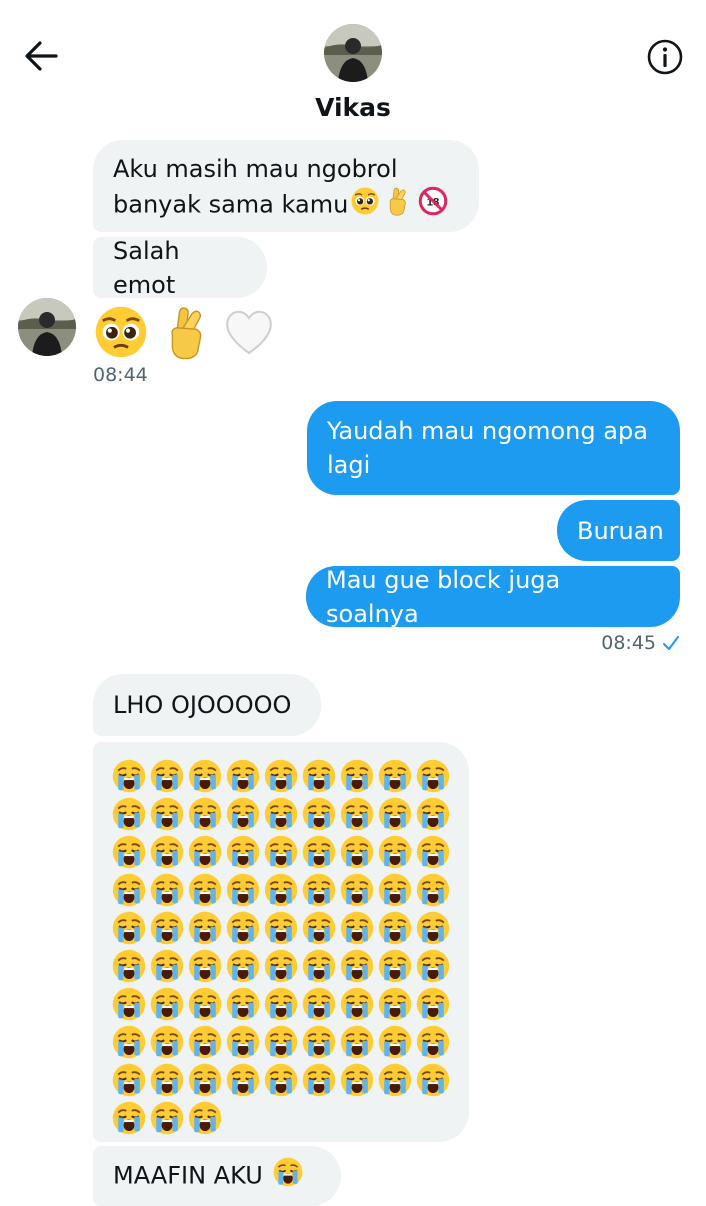 This screenshot has width=706, height=1206. I want to click on message-text: Buruan, so click(620, 530).